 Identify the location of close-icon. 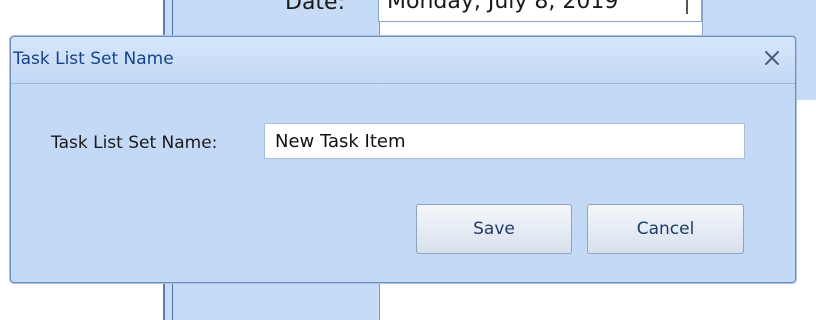
(772, 58).